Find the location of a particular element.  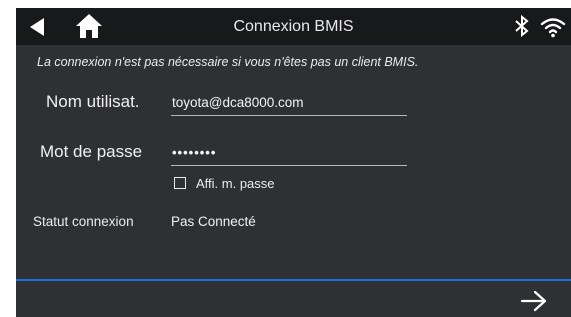

arrow-right-icon is located at coordinates (533, 301).